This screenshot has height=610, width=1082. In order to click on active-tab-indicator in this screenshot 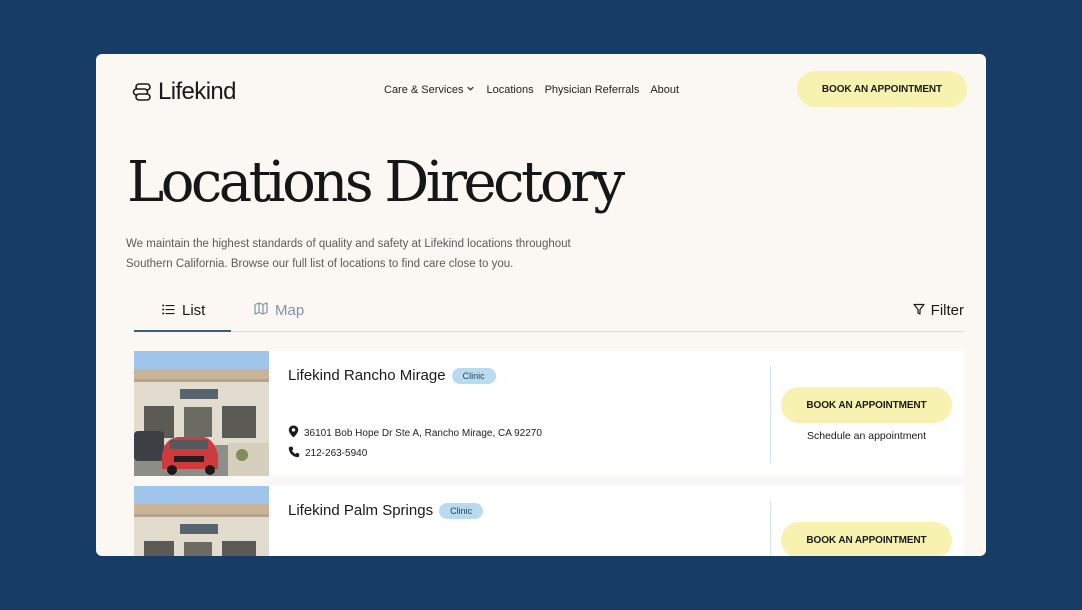, I will do `click(182, 331)`.